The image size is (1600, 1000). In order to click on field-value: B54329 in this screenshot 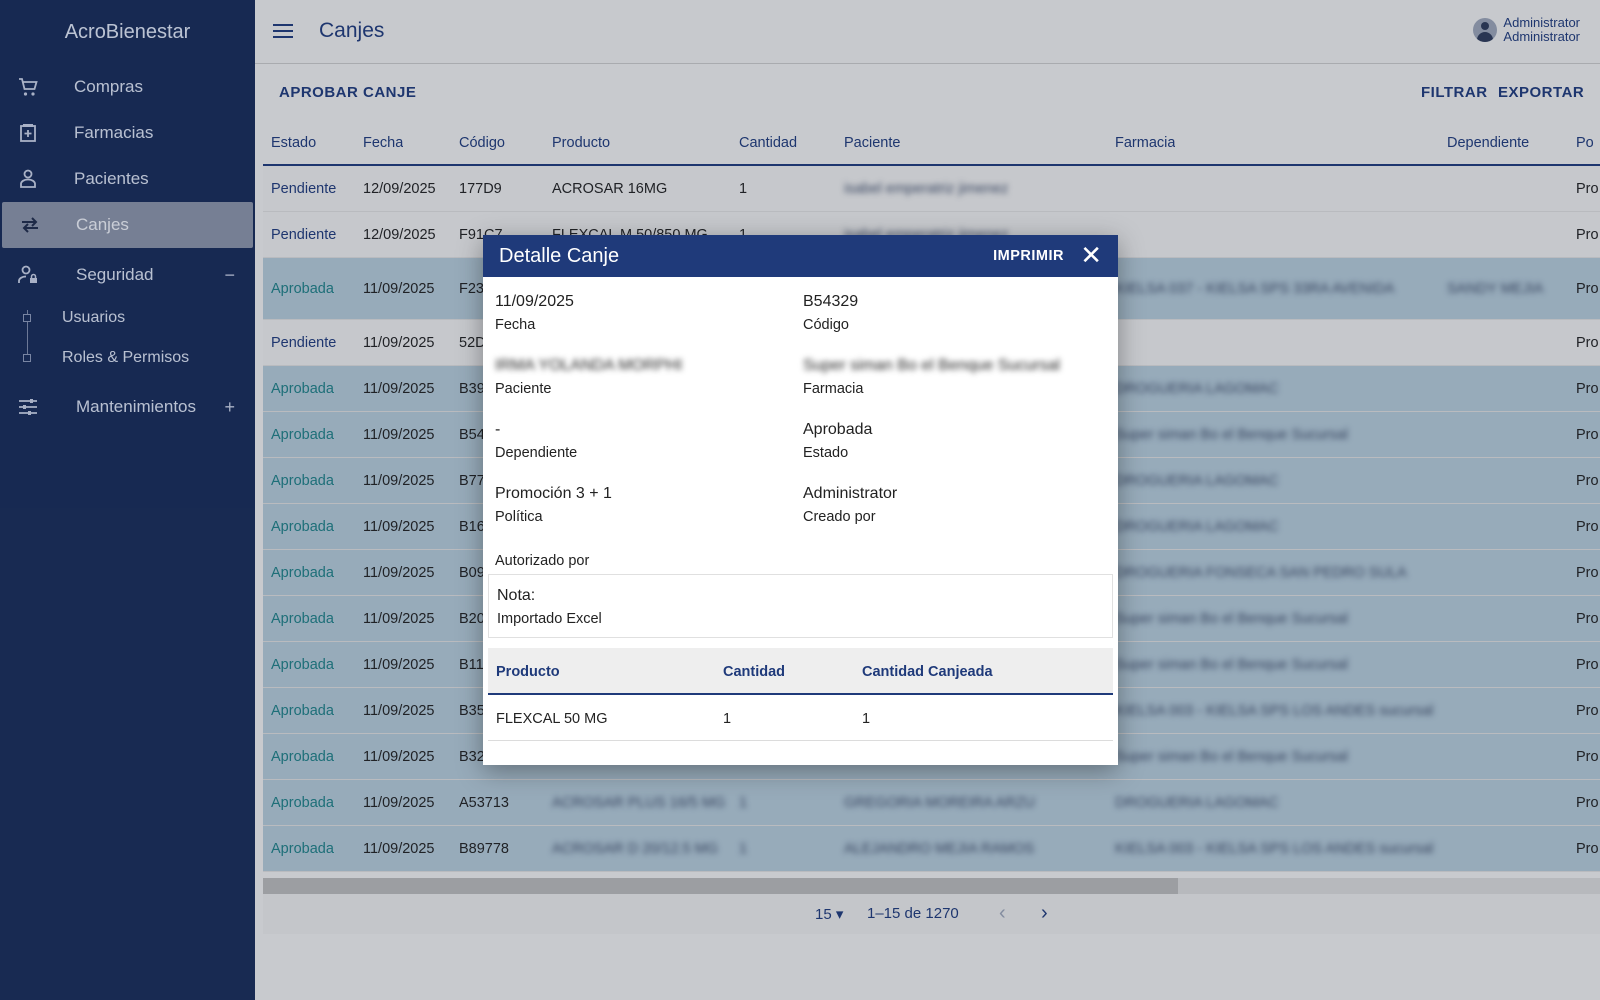, I will do `click(831, 301)`.